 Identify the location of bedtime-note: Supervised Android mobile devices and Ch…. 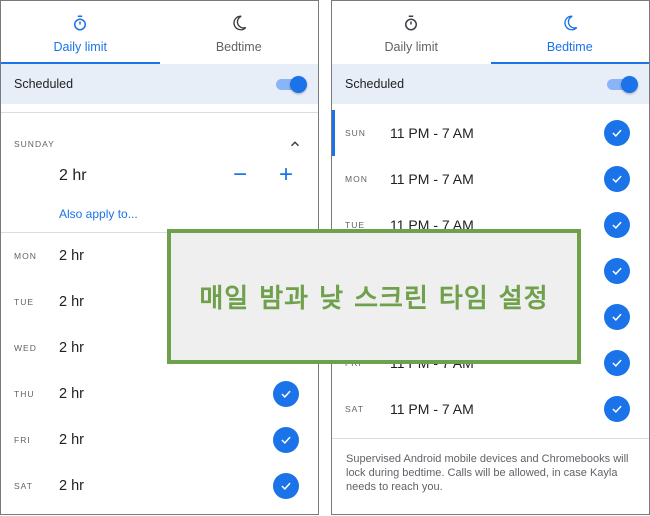
(487, 473).